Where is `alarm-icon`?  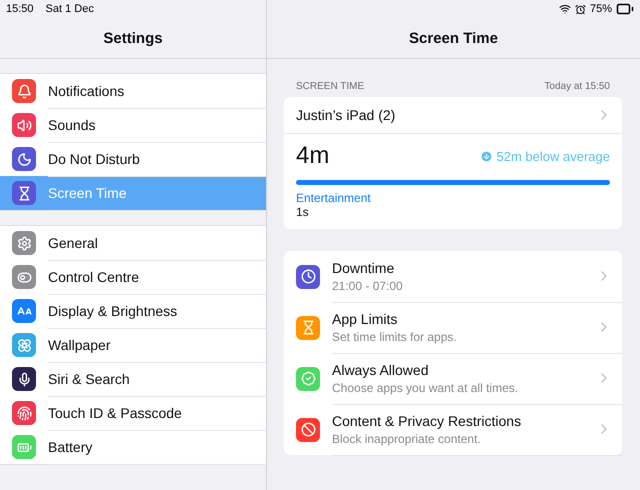
alarm-icon is located at coordinates (580, 9).